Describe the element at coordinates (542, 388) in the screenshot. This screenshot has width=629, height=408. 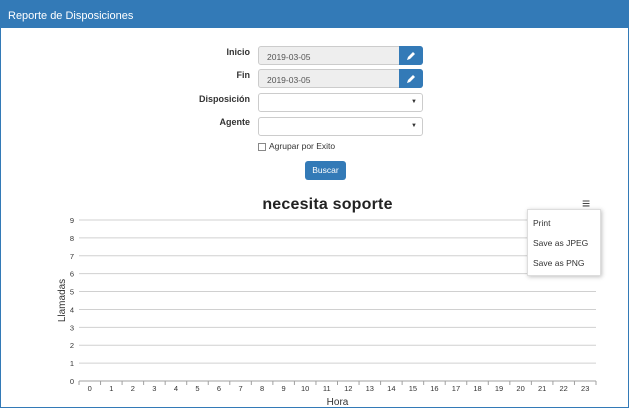
I see `x-tick-label: 21` at that location.